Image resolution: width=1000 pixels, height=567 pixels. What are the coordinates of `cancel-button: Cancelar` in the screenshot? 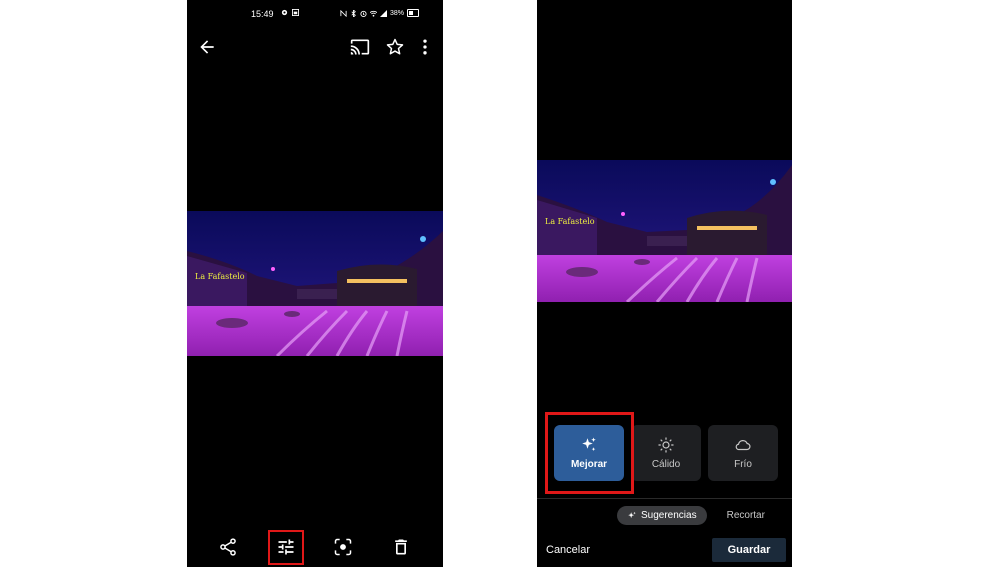 It's located at (568, 550).